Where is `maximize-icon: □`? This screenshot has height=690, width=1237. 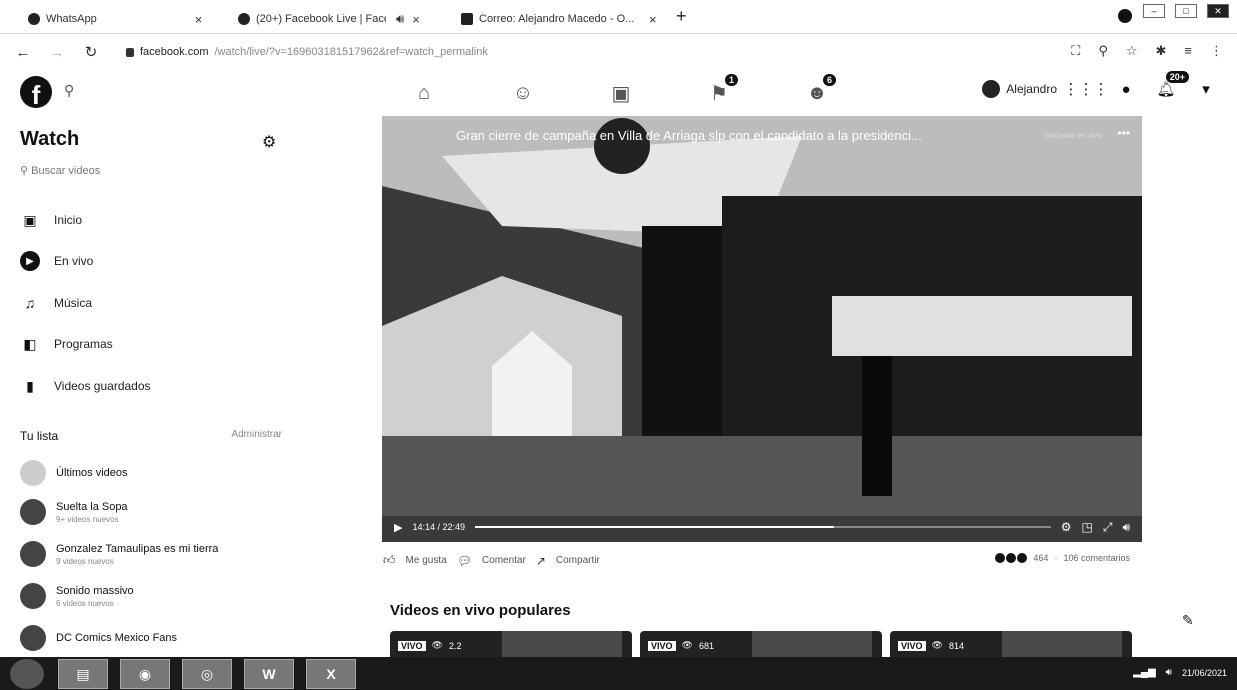
maximize-icon: □ is located at coordinates (1186, 11).